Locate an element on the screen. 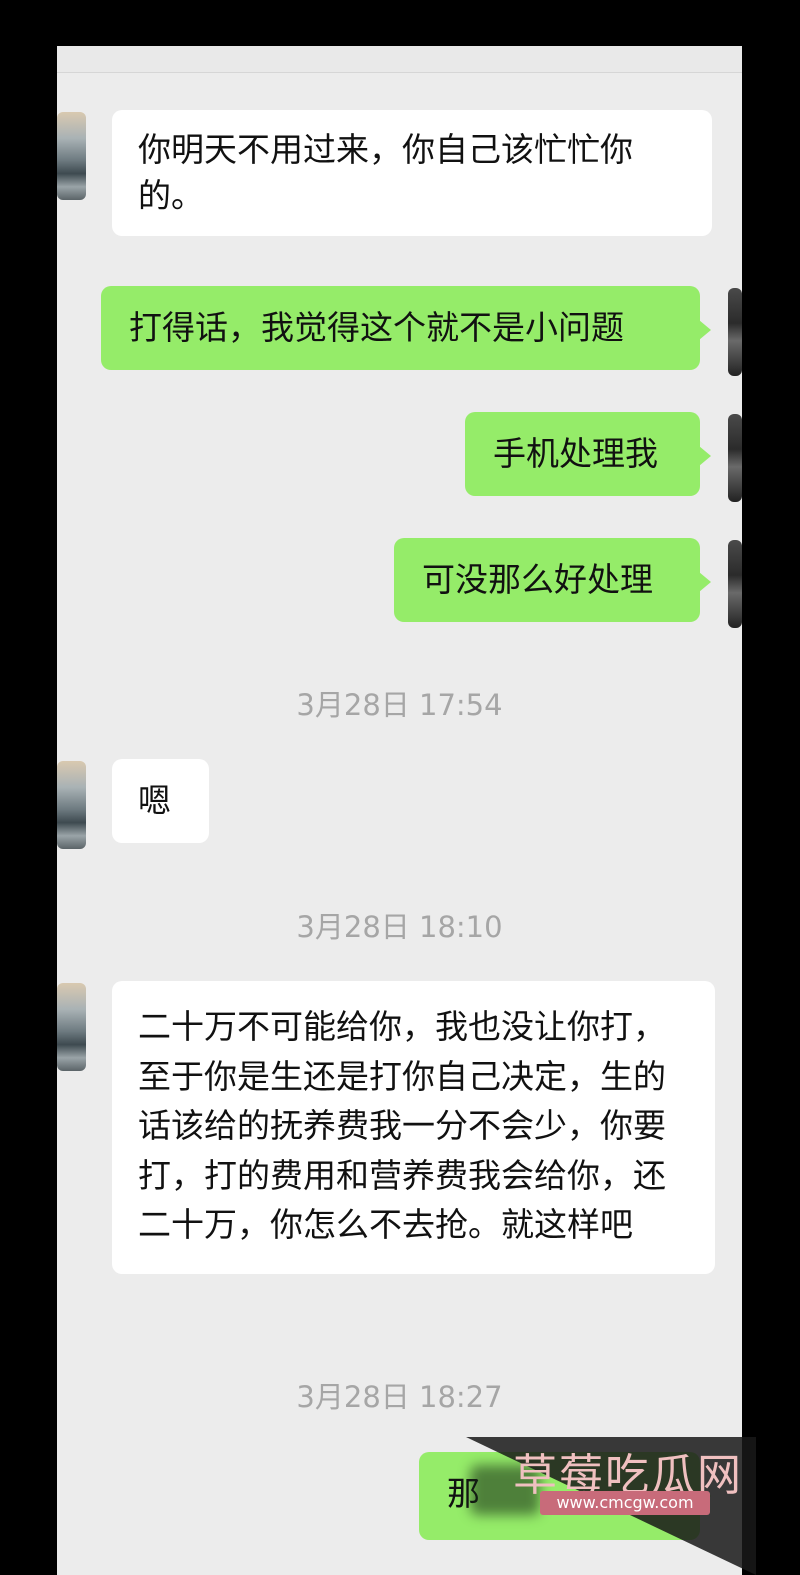 Image resolution: width=800 pixels, height=1575 pixels. watermark: 草莓吃瓜网 www.cmcgw.com is located at coordinates (611, 1506).